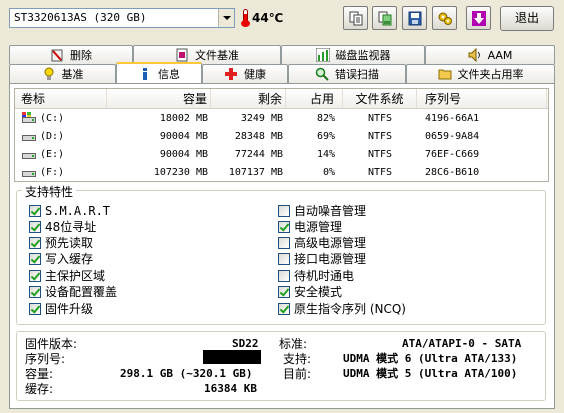 This screenshot has width=564, height=413. I want to click on tab-aam: AAM, so click(490, 54).